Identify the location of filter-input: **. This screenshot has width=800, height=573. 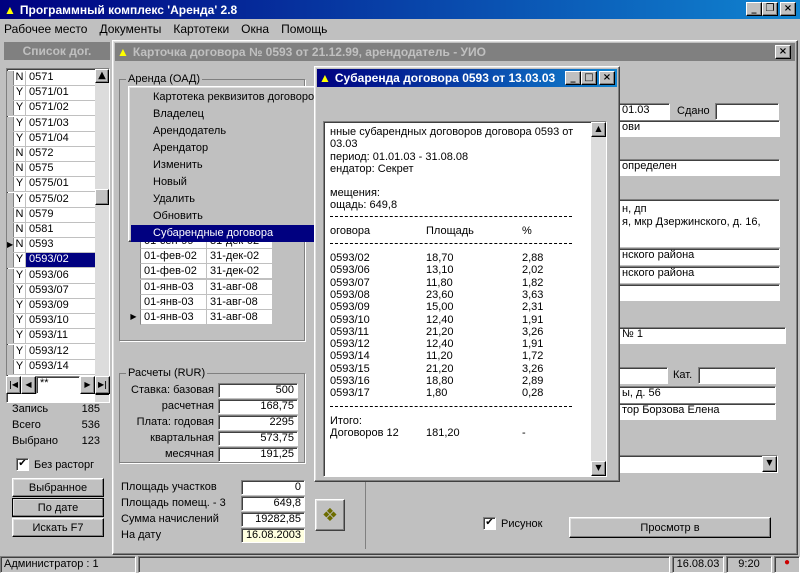
(58, 385).